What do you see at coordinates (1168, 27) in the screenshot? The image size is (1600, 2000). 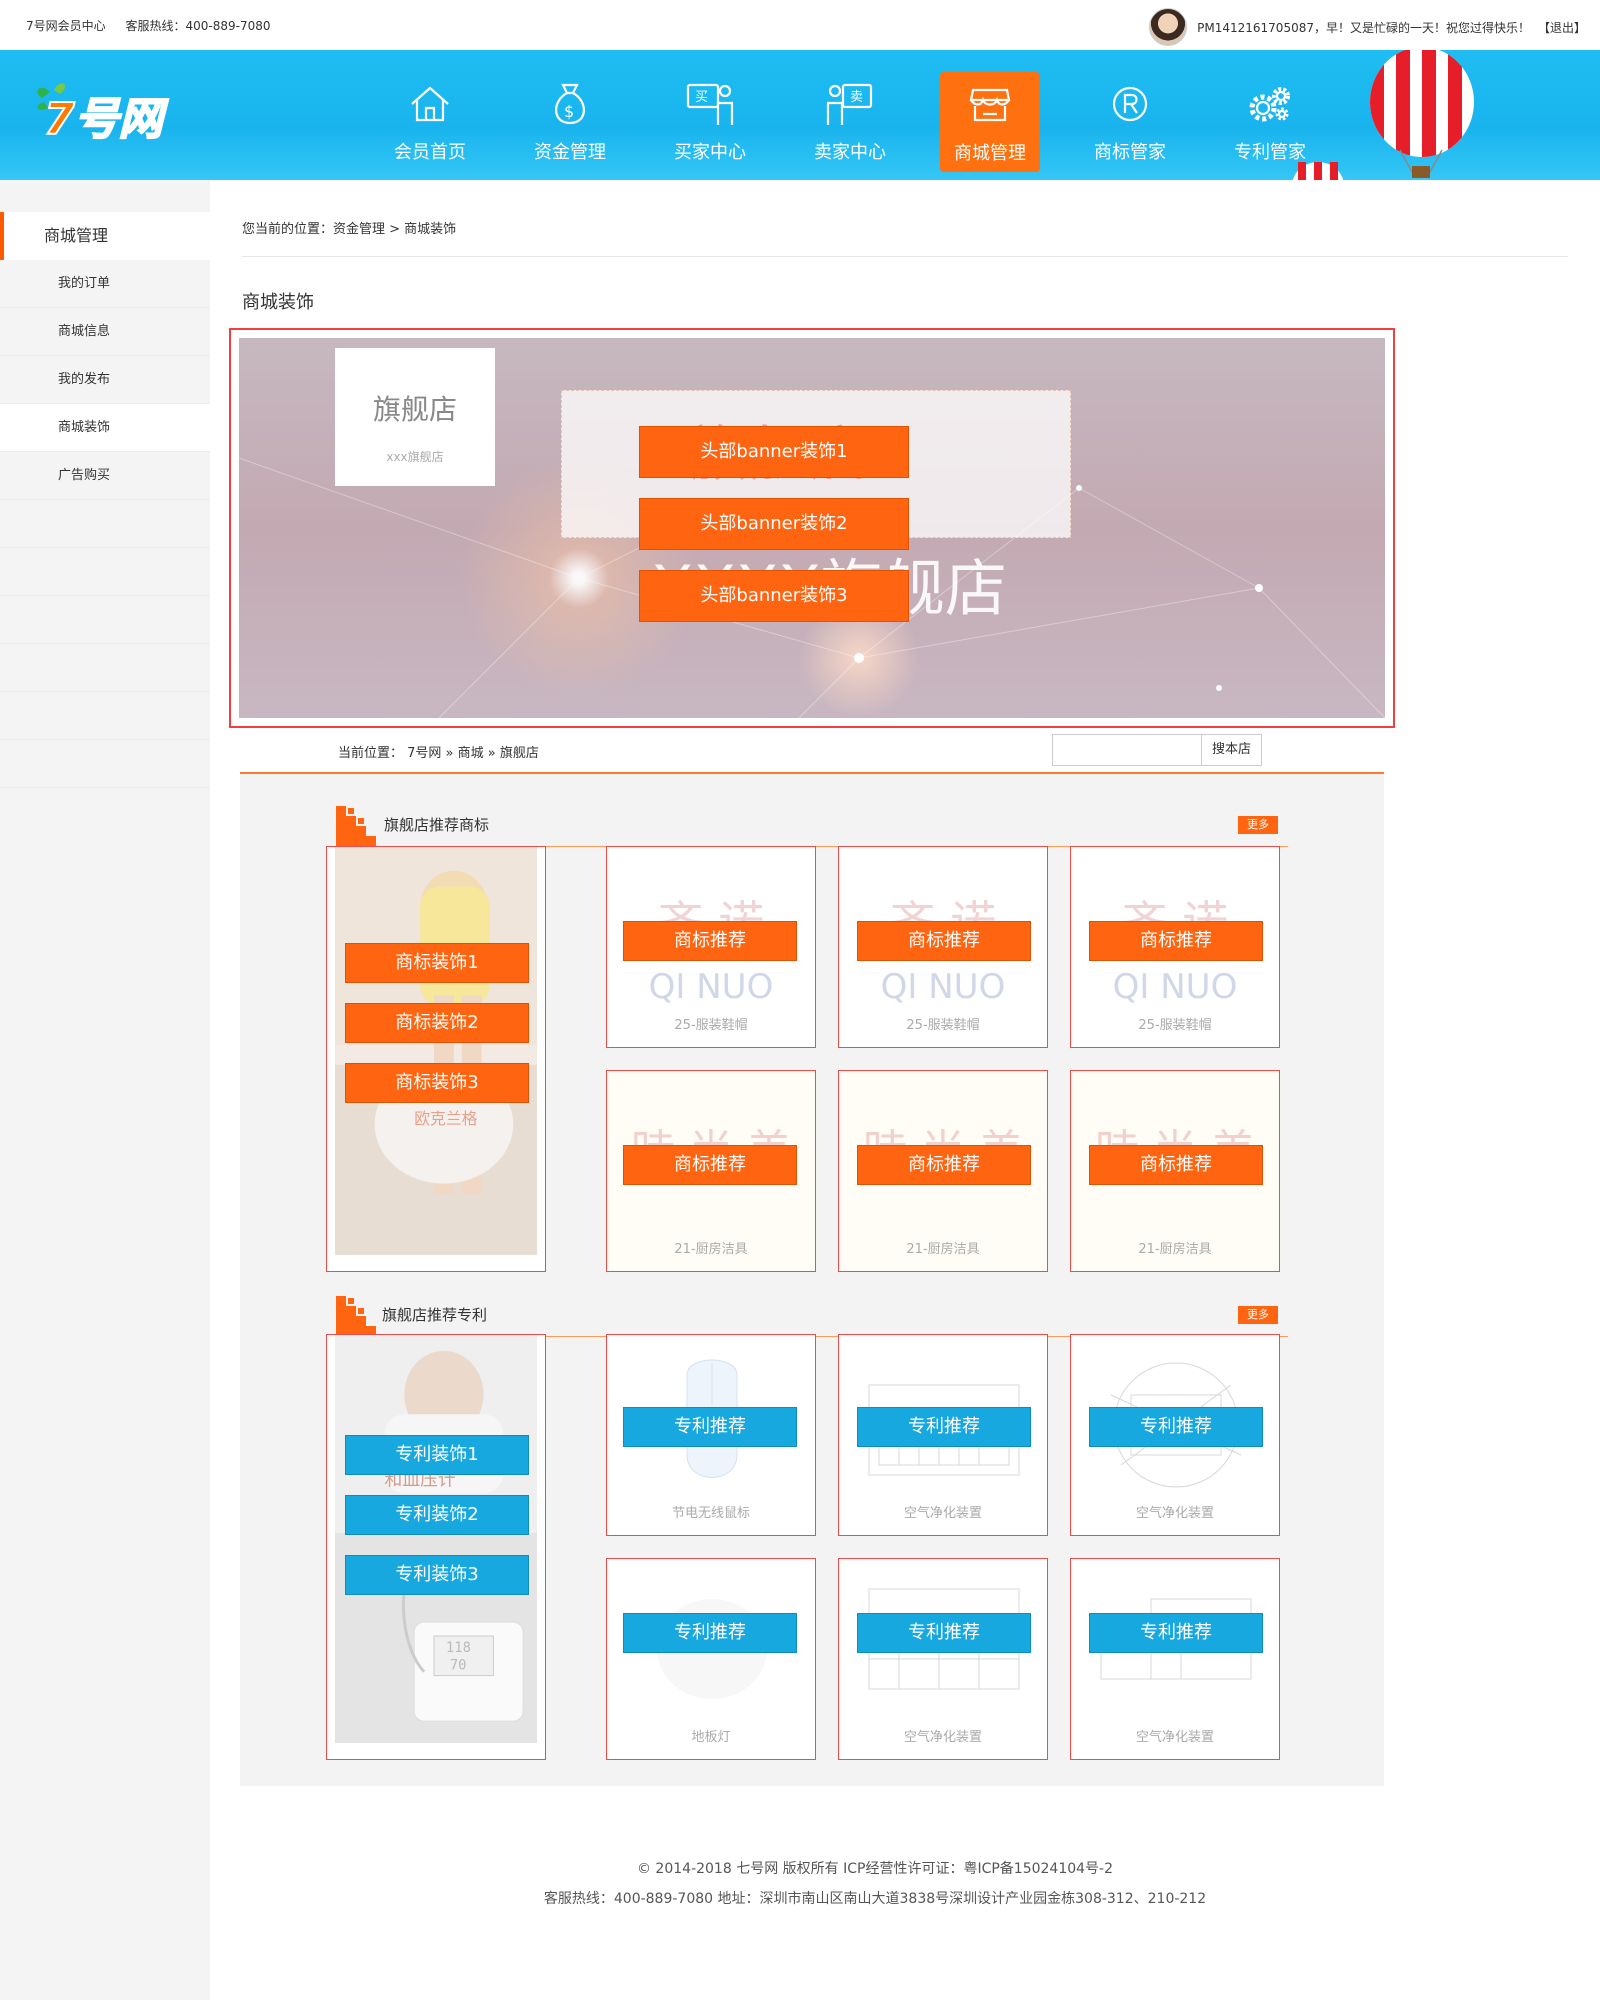 I see `avatar` at bounding box center [1168, 27].